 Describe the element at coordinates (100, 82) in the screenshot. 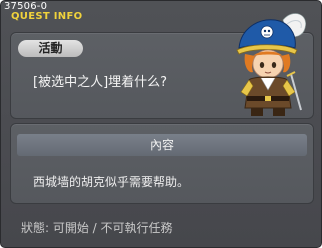

I see `quest-name: [被选中之人]埋着什么?` at that location.